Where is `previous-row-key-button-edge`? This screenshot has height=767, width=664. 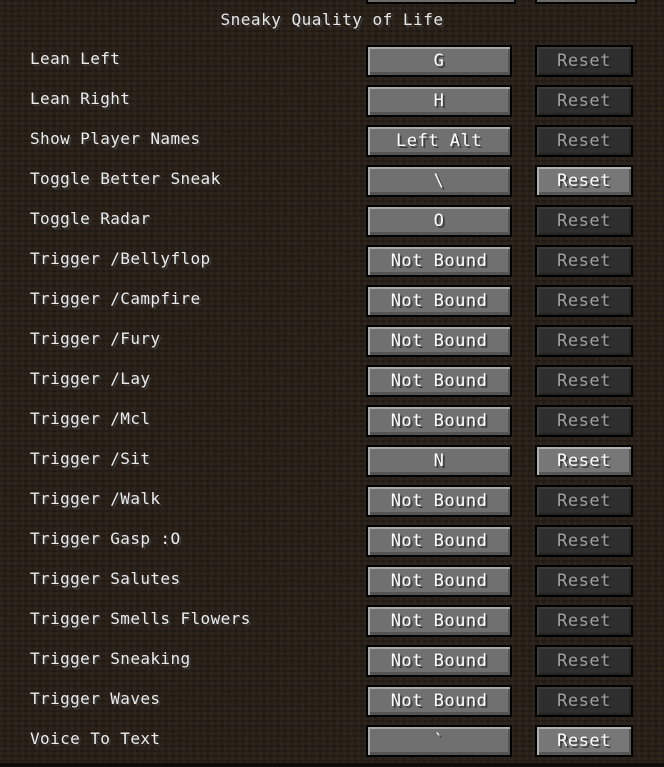 previous-row-key-button-edge is located at coordinates (441, 2).